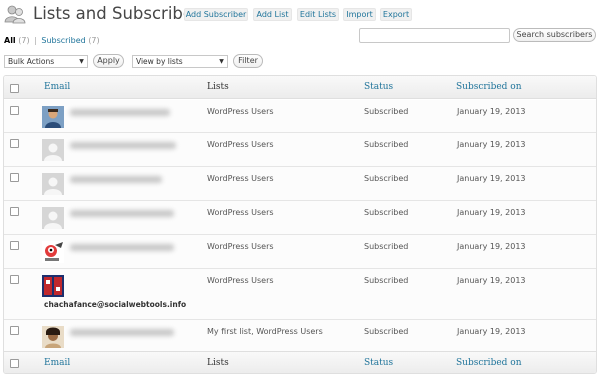 Image resolution: width=600 pixels, height=377 pixels. I want to click on view-by-lists-value: View by lists, so click(159, 61).